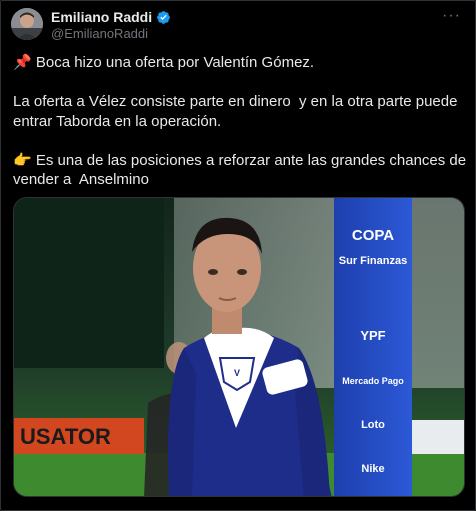 This screenshot has height=511, width=476. What do you see at coordinates (373, 425) in the screenshot?
I see `banner-brand-3: Loto` at bounding box center [373, 425].